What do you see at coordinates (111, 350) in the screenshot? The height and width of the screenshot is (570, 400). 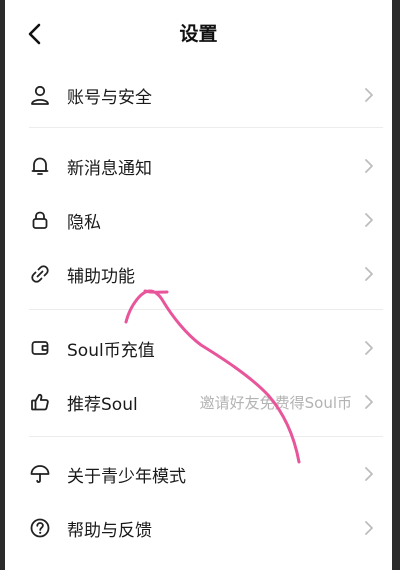 I see `settings-item-label: Soul币充值` at bounding box center [111, 350].